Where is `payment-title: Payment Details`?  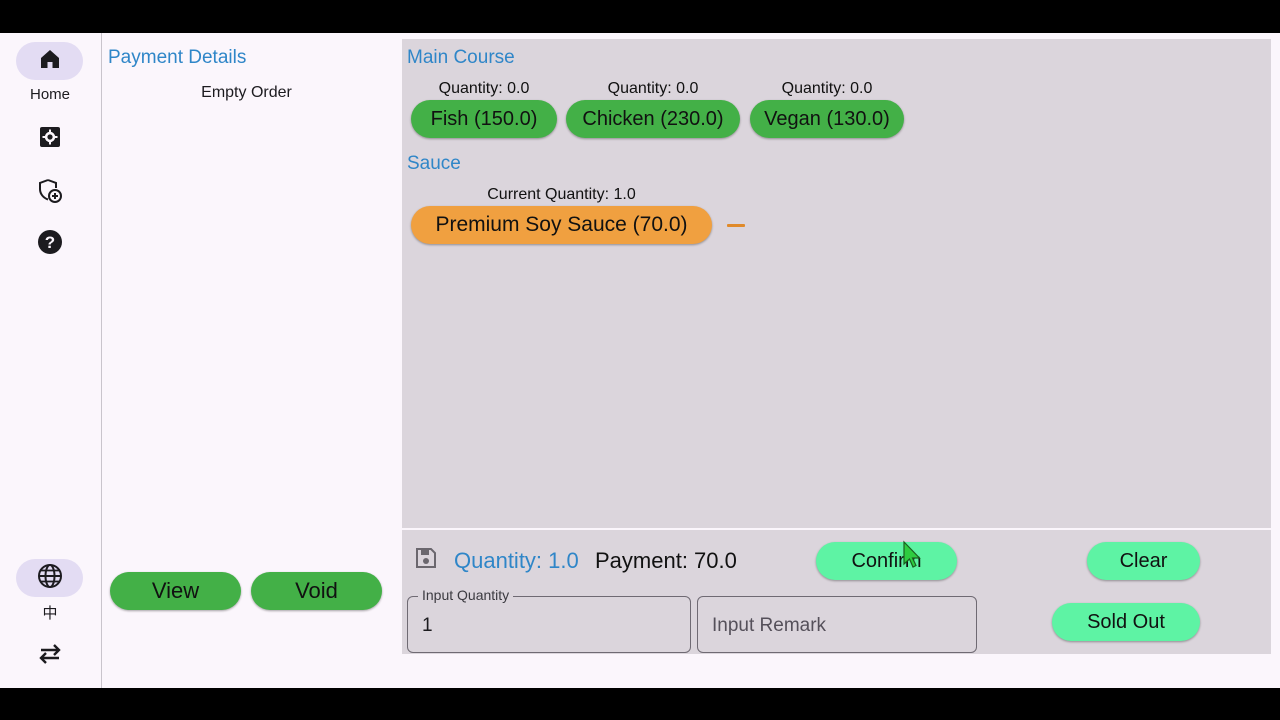
payment-title: Payment Details is located at coordinates (177, 57).